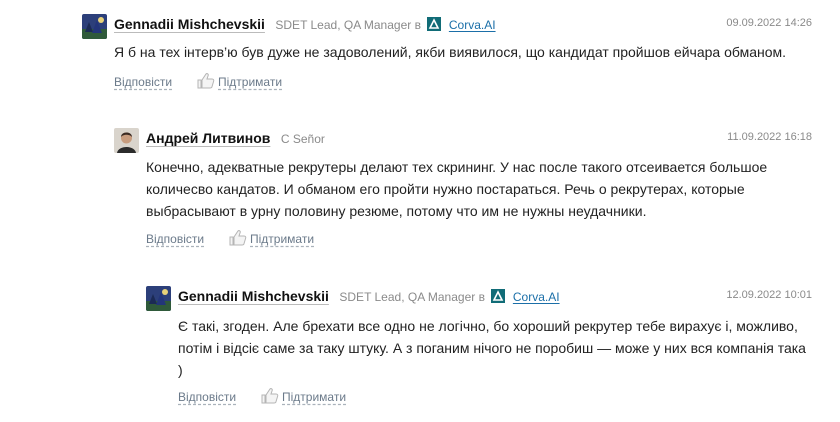 The height and width of the screenshot is (422, 840). Describe the element at coordinates (769, 23) in the screenshot. I see `comment-date: 09.09.2022 14:26` at that location.